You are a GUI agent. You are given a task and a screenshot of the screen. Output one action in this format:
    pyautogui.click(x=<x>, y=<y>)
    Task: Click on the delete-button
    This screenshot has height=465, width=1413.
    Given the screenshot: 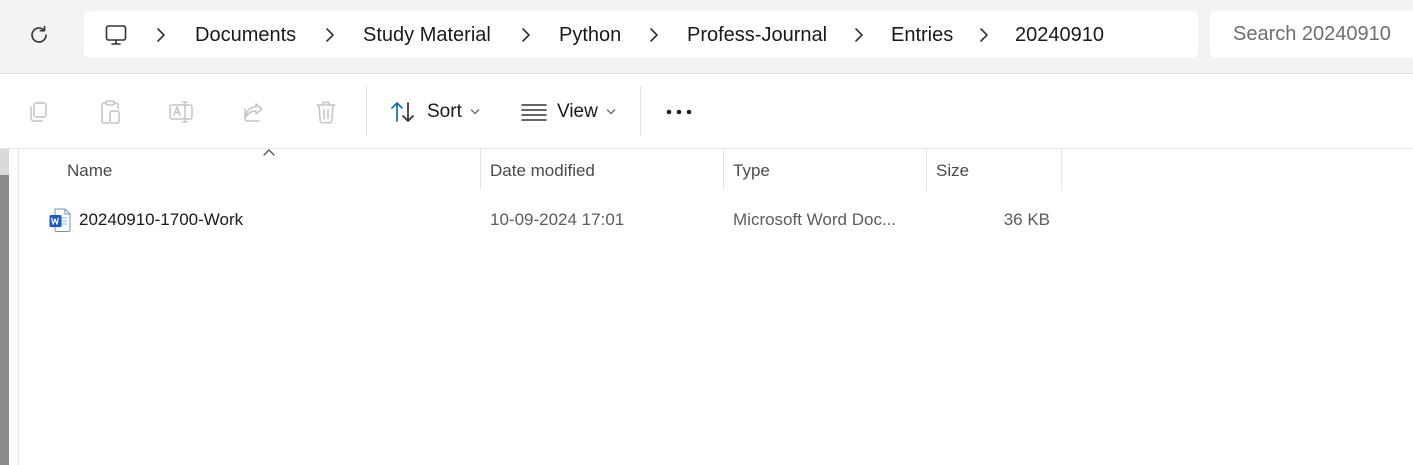 What is the action you would take?
    pyautogui.click(x=326, y=112)
    